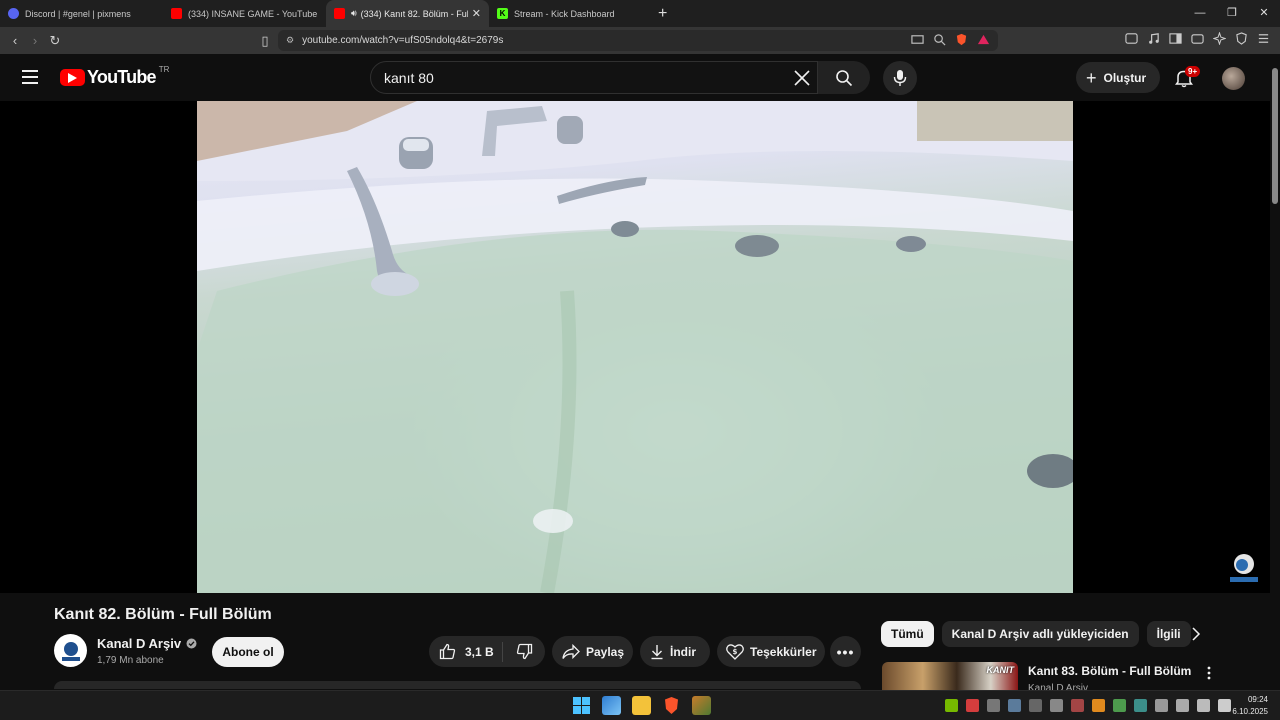  What do you see at coordinates (907, 634) in the screenshot?
I see `chip-all: Tümü` at bounding box center [907, 634].